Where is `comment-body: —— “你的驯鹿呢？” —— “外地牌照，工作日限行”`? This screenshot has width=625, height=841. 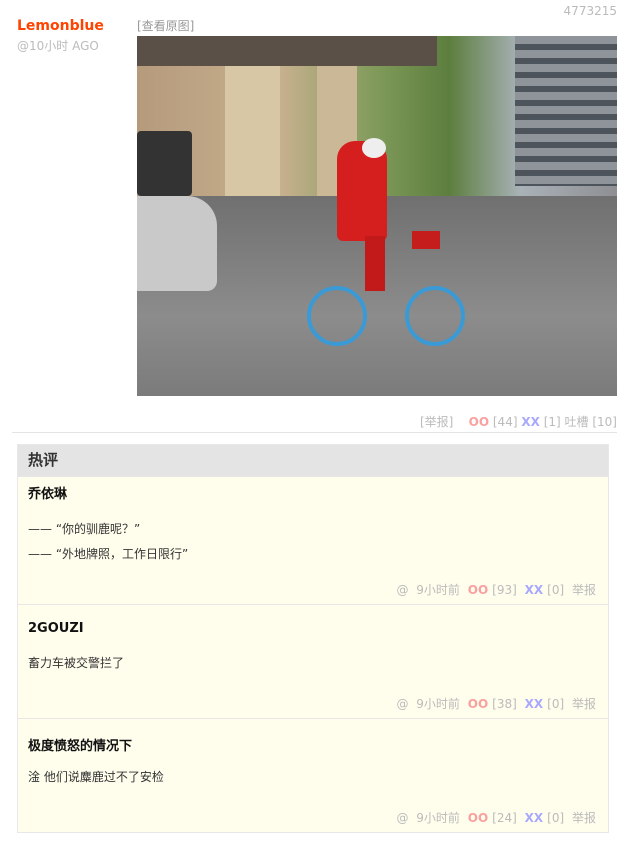 comment-body: —— “你的驯鹿呢？” —— “外地牌照，工作日限行” is located at coordinates (313, 542).